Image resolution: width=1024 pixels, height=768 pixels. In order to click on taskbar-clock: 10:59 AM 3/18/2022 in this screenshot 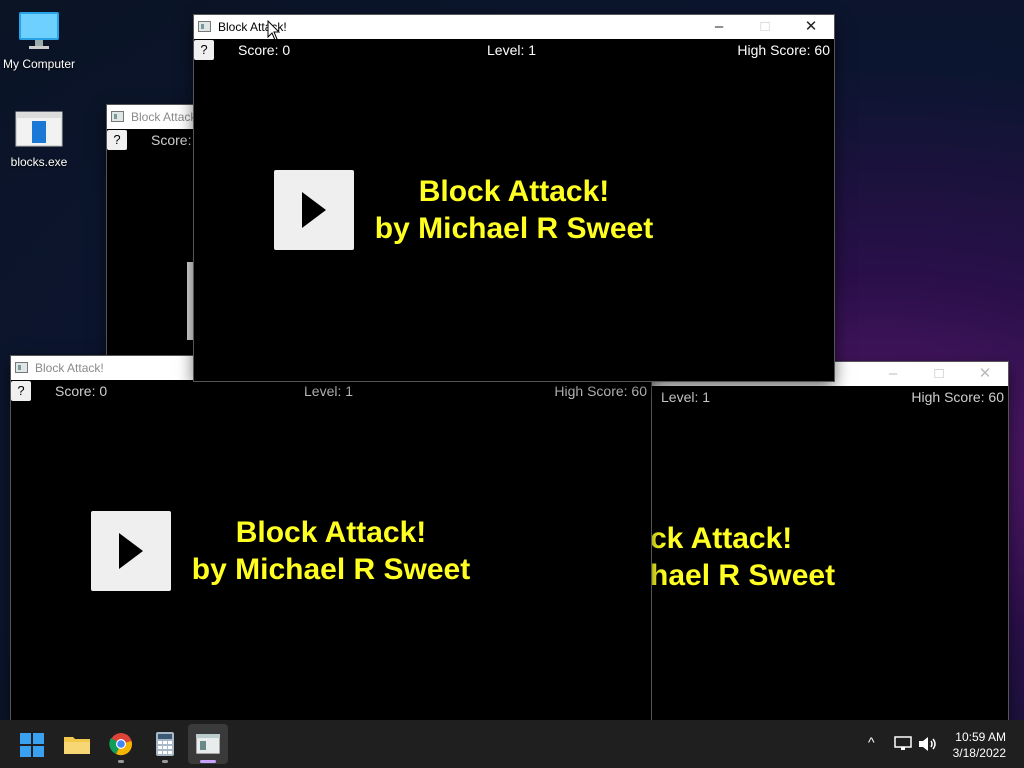, I will do `click(979, 745)`.